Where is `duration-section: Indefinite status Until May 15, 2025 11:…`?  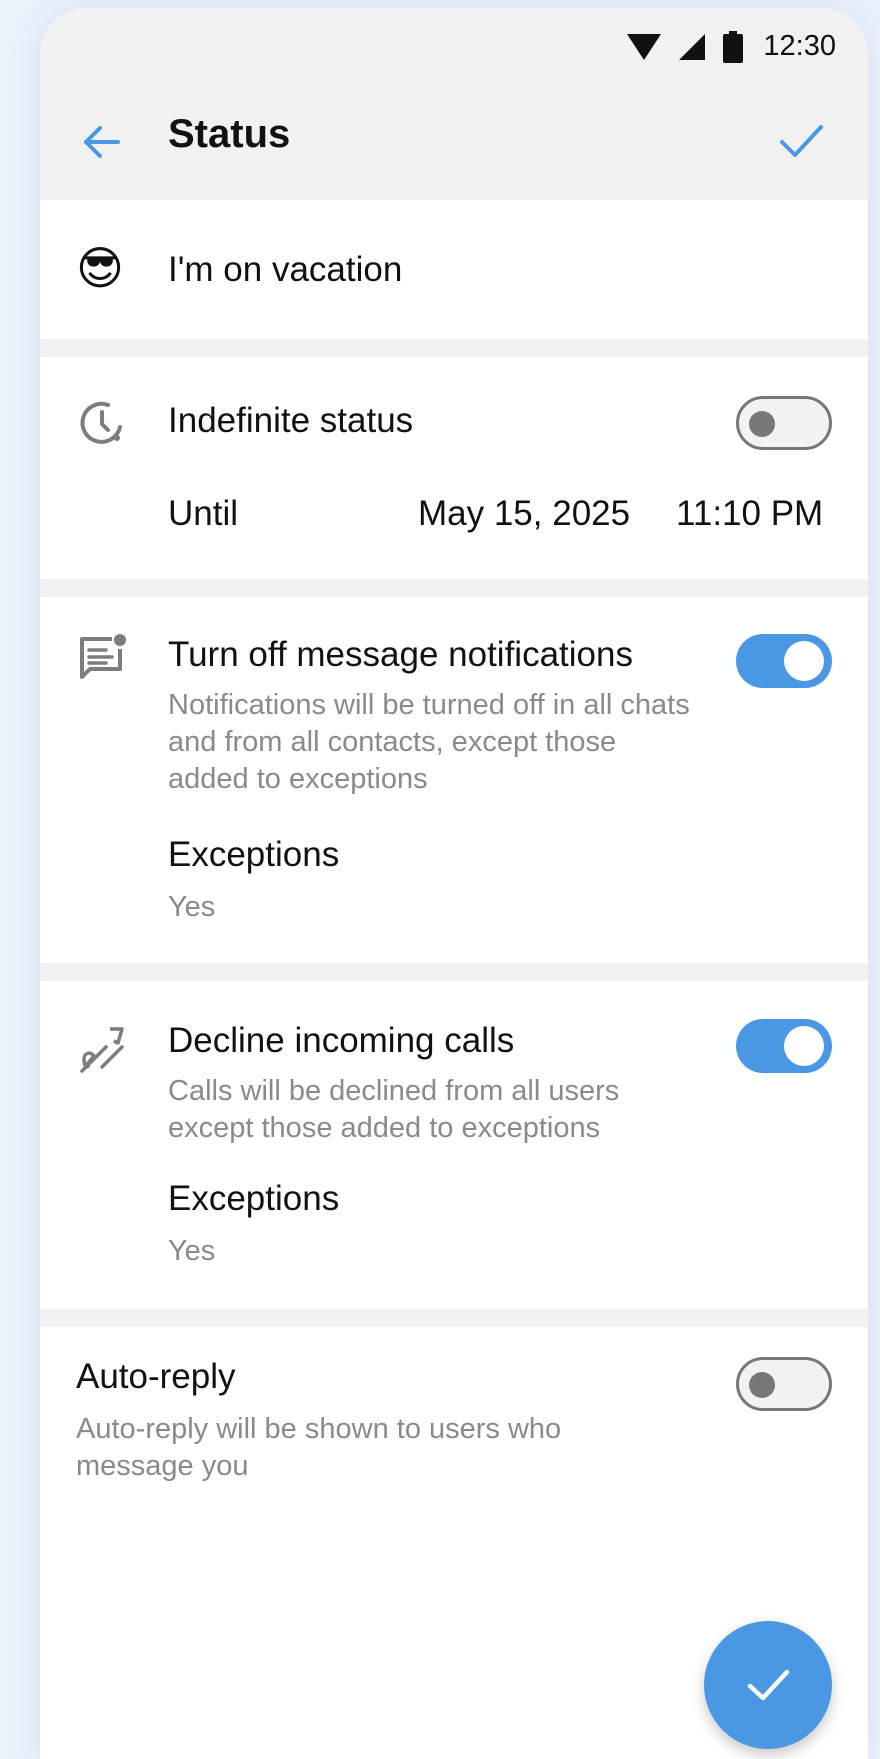 duration-section: Indefinite status Until May 15, 2025 11:… is located at coordinates (454, 468).